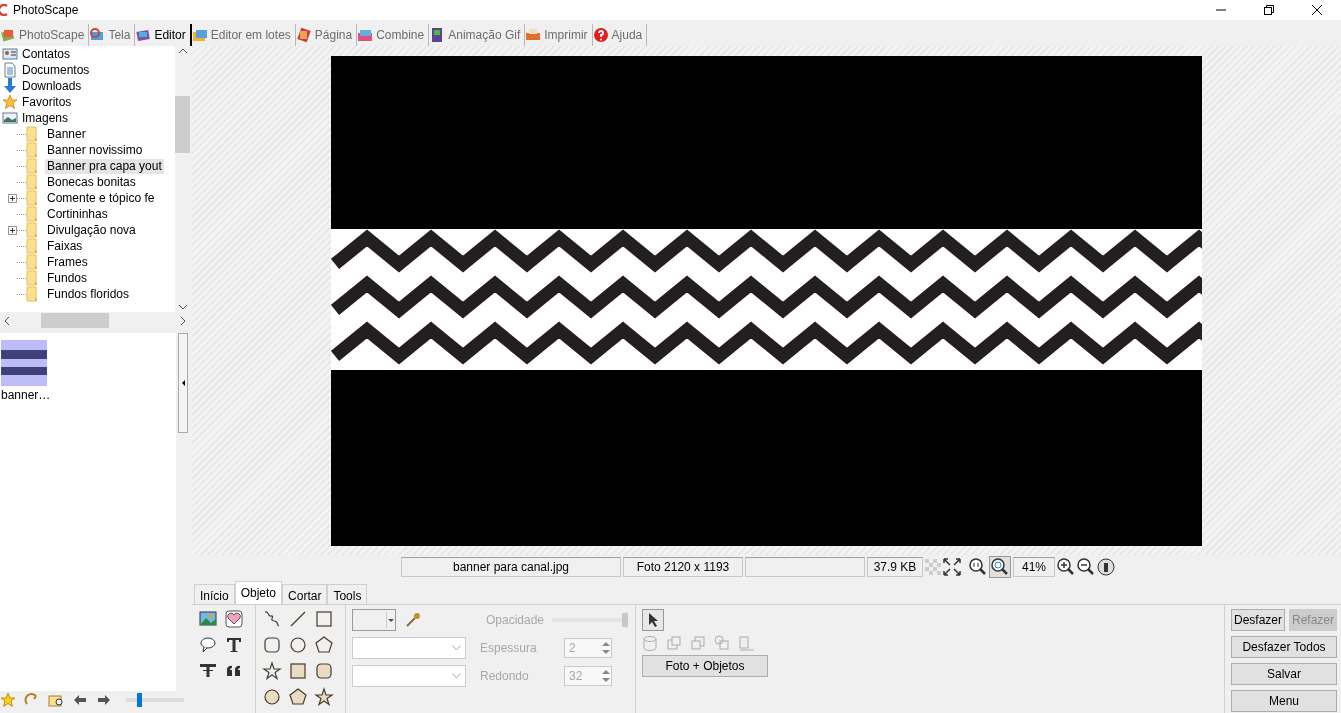 This screenshot has width=1341, height=713. Describe the element at coordinates (11, 118) in the screenshot. I see `landscape-icon` at that location.